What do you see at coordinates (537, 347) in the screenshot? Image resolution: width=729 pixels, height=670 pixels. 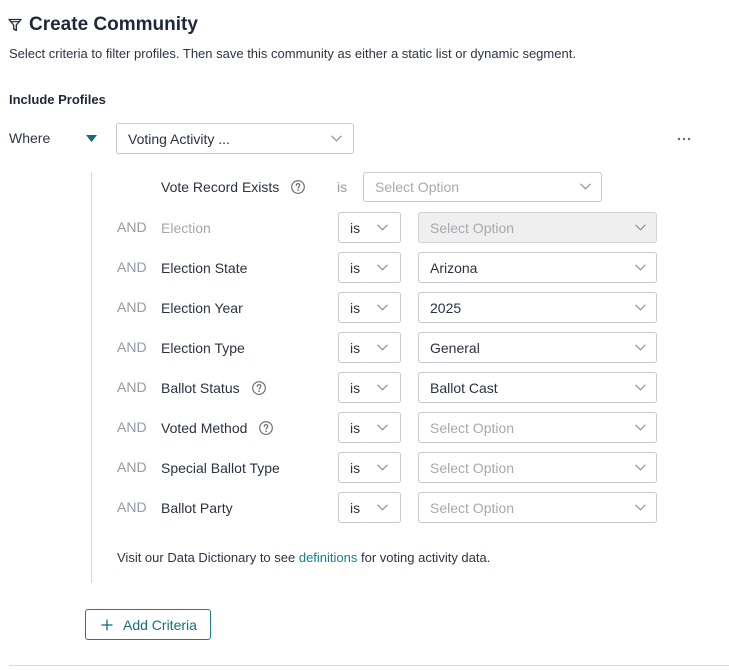 I see `value-select: General` at bounding box center [537, 347].